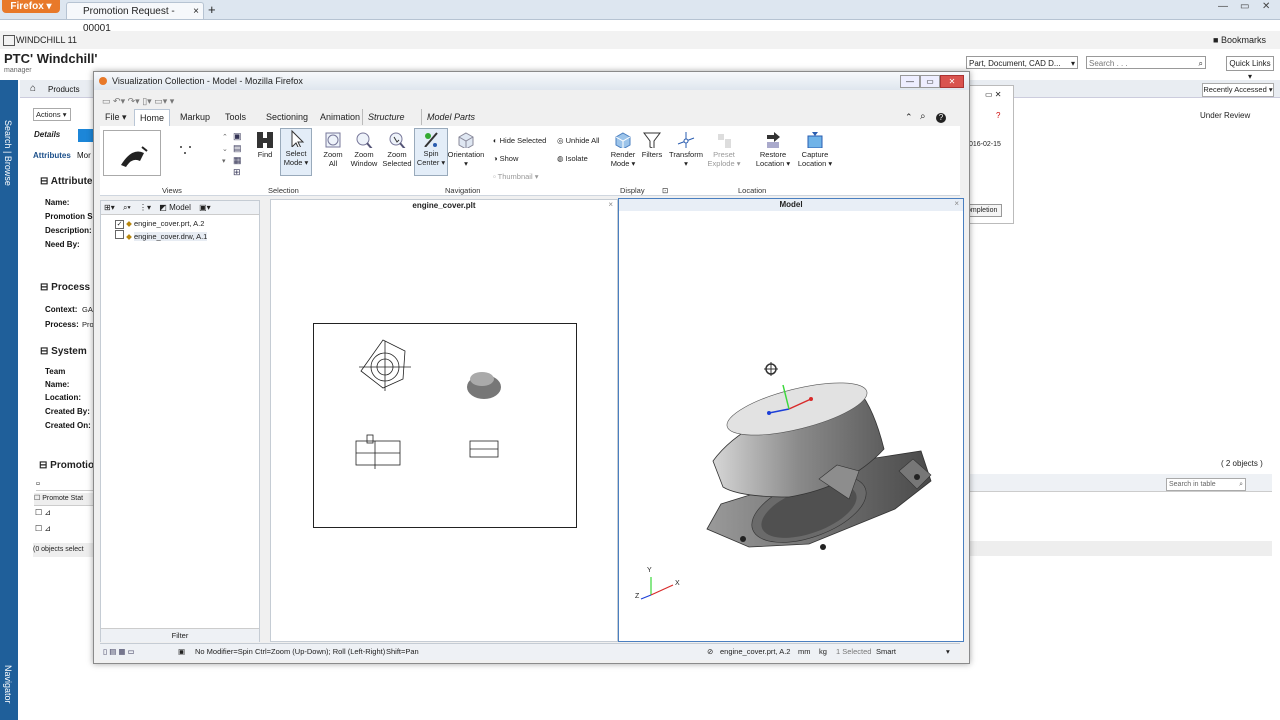 The height and width of the screenshot is (720, 1280). What do you see at coordinates (64, 89) in the screenshot?
I see `breadcrumb-products: Products` at bounding box center [64, 89].